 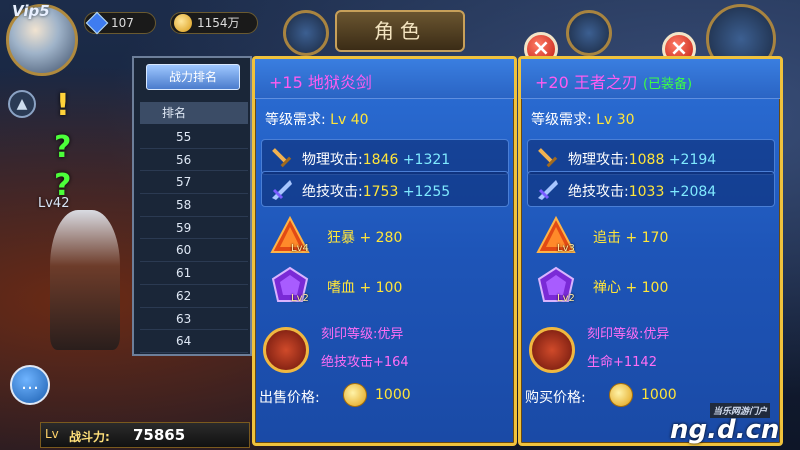 I want to click on stat-base: 1033, so click(x=646, y=192).